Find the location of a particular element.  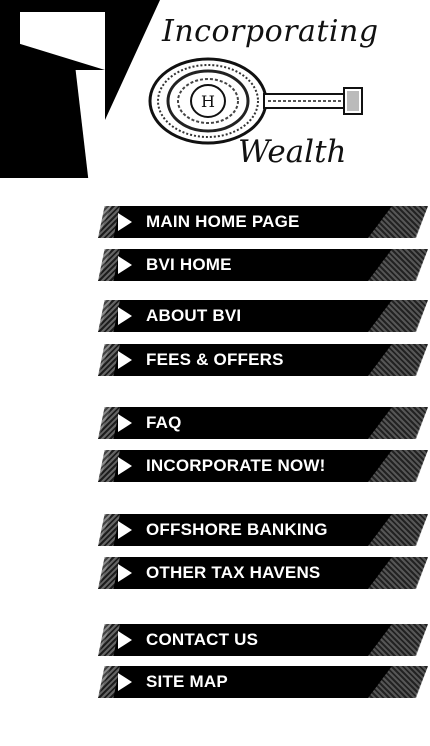

nav-incorporate-now: INCORPORATE NOW! is located at coordinates (263, 466).